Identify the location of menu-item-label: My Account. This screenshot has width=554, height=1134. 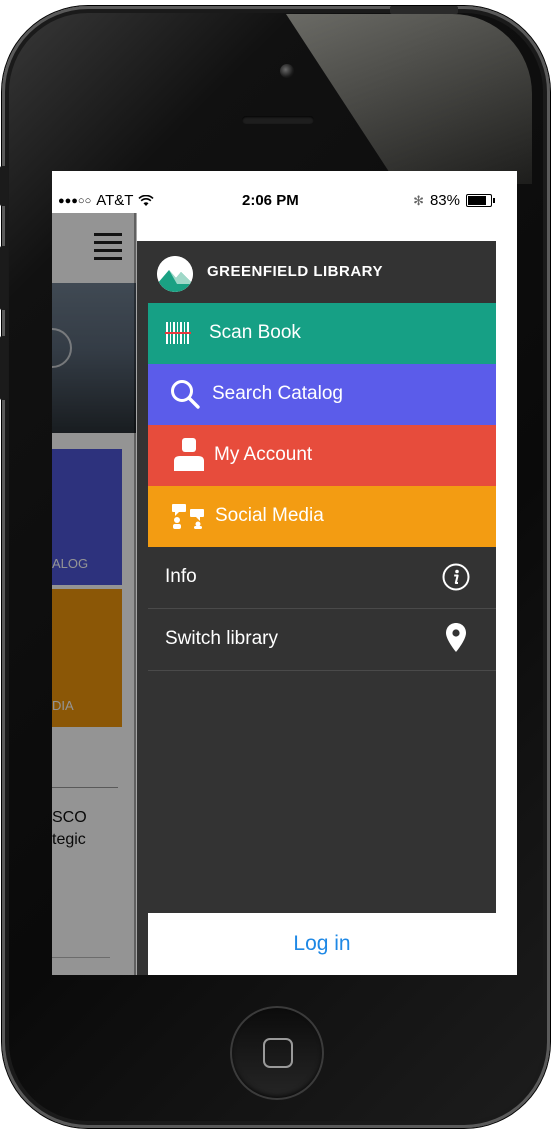
(263, 454).